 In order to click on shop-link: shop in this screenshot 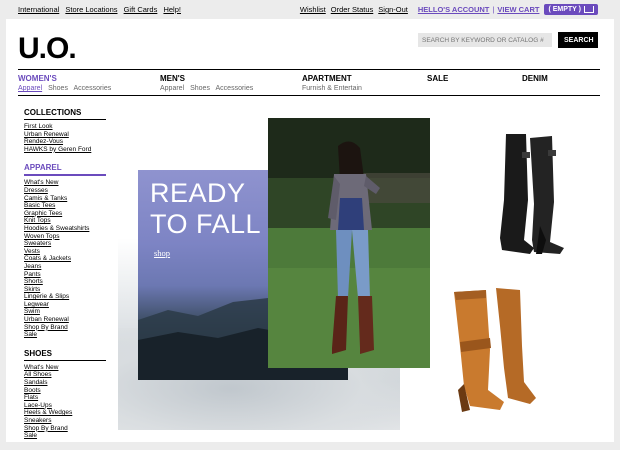, I will do `click(162, 253)`.